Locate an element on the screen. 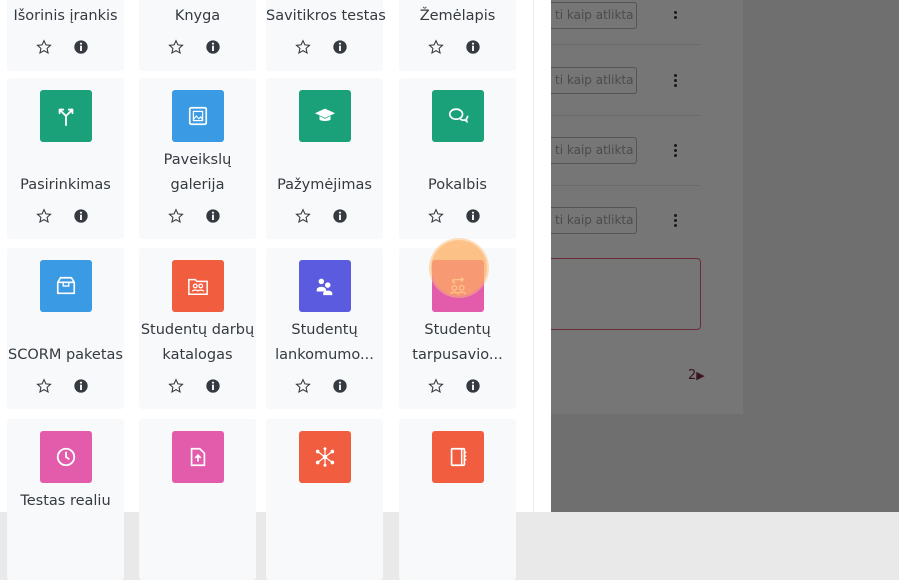  next-page-arrow-icon: ▶ is located at coordinates (700, 375).